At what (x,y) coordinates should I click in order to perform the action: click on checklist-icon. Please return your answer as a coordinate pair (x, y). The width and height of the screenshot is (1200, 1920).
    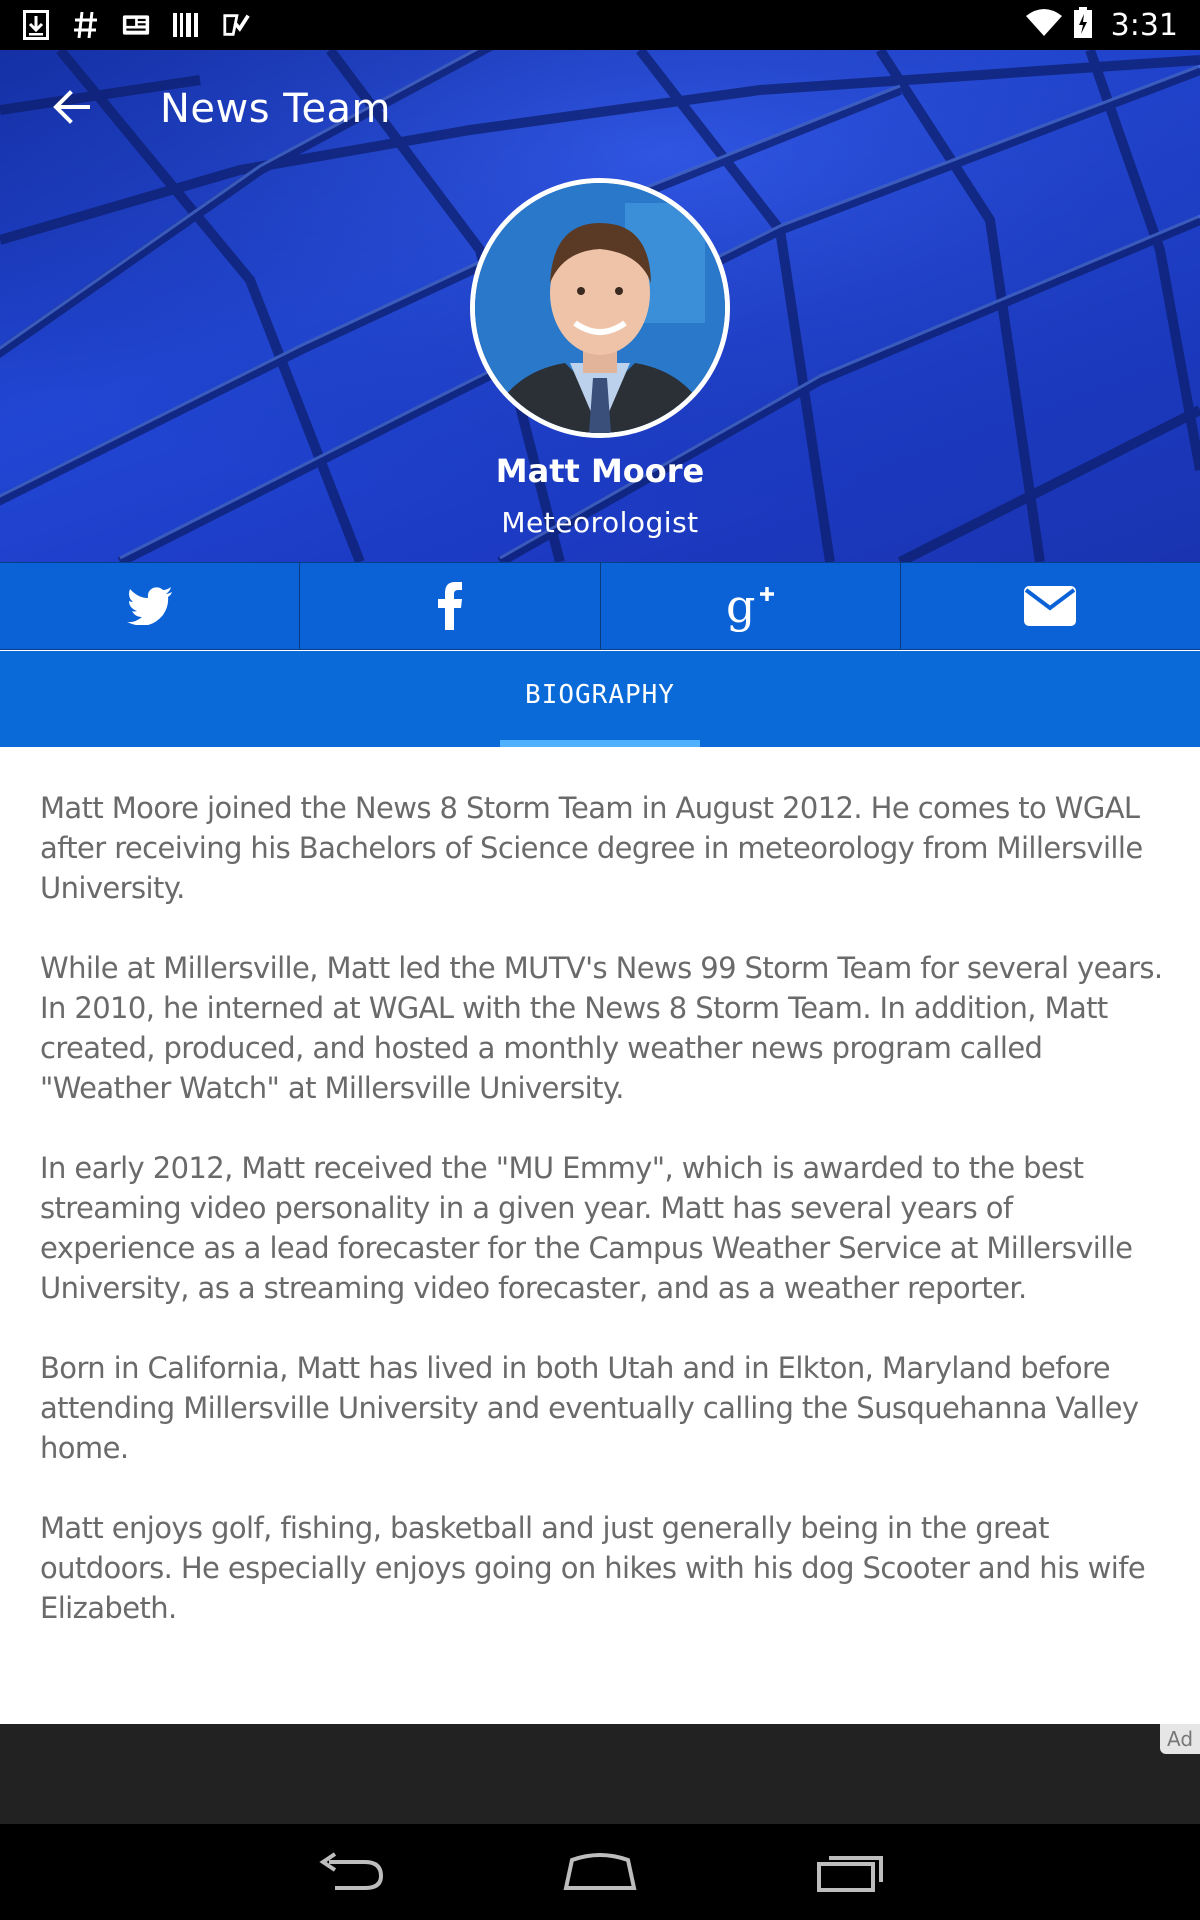
    Looking at the image, I should click on (236, 25).